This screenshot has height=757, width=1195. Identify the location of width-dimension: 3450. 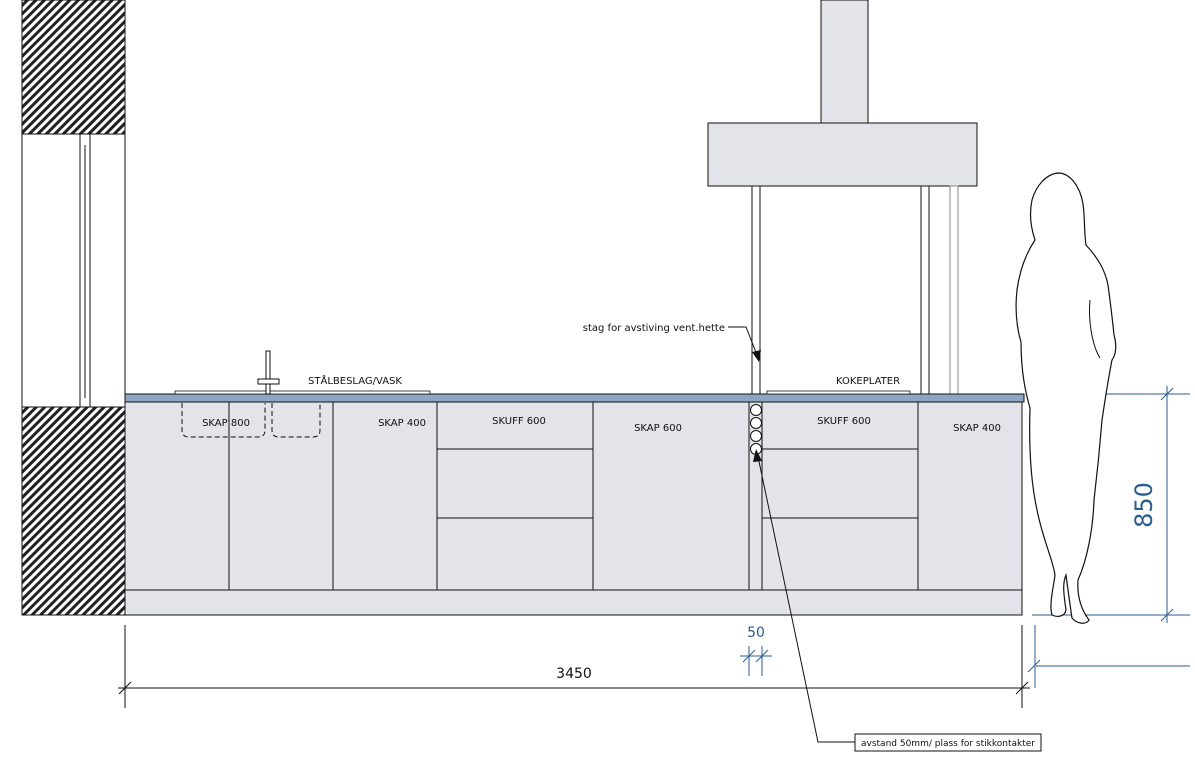
(574, 666).